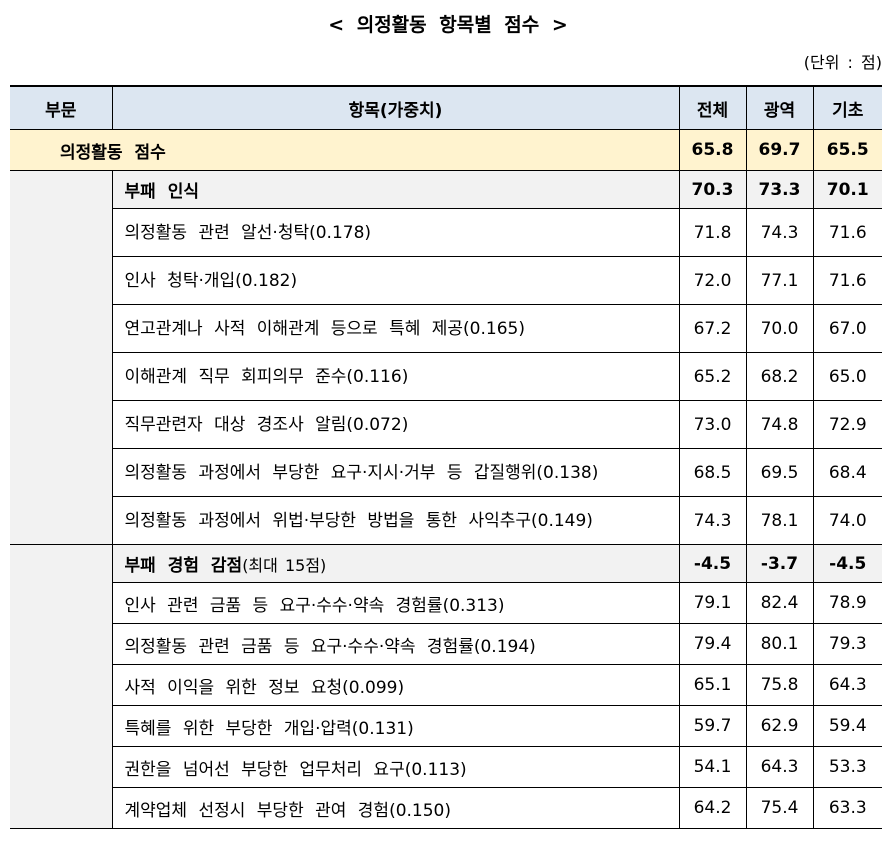 This screenshot has width=896, height=852. Describe the element at coordinates (779, 189) in the screenshot. I see `section-regional: 73.3` at that location.